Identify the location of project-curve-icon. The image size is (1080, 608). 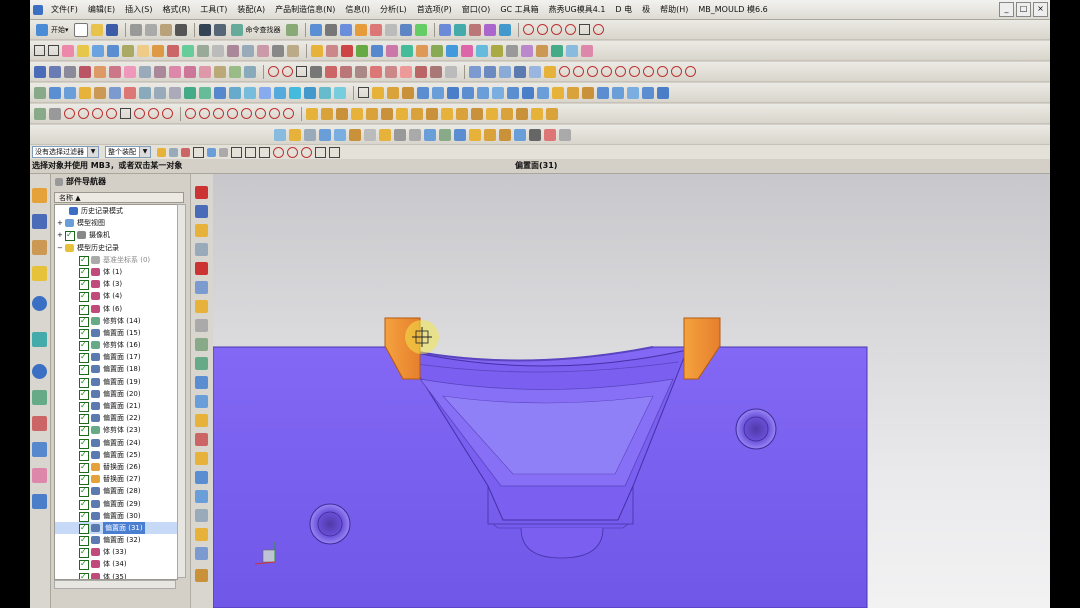
(346, 71).